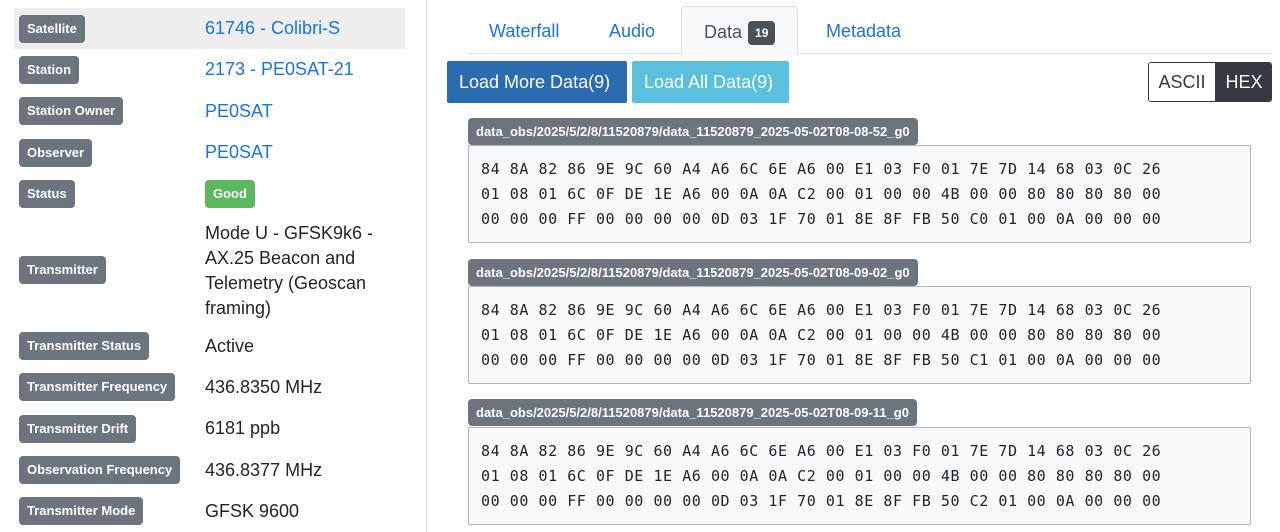 This screenshot has width=1280, height=532. I want to click on tab-waterfall: Waterfall, so click(524, 30).